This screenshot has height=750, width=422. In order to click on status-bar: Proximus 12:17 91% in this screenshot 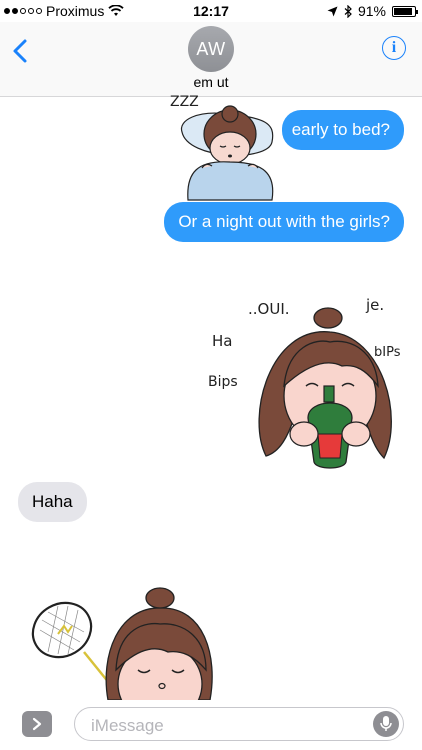, I will do `click(211, 11)`.